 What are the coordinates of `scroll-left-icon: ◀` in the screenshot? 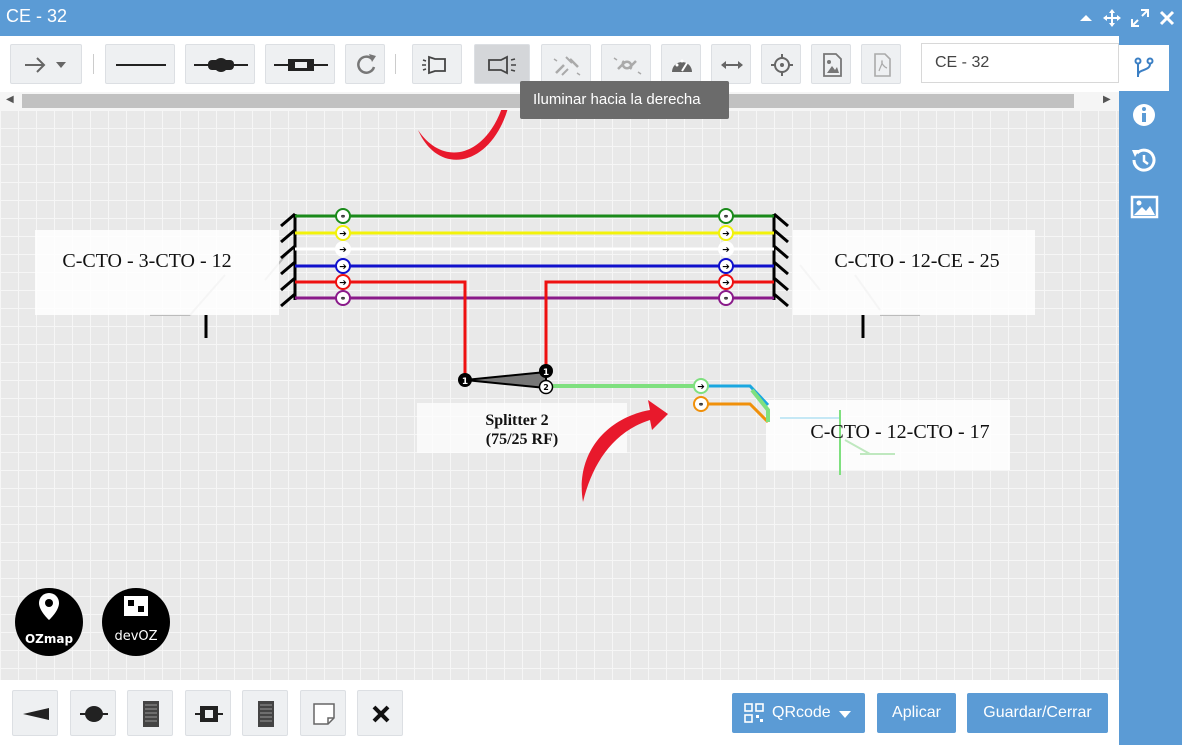 It's located at (10, 99).